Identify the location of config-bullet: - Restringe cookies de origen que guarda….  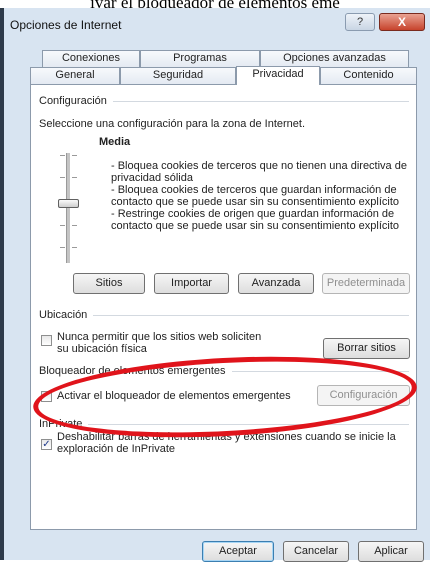
(253, 214).